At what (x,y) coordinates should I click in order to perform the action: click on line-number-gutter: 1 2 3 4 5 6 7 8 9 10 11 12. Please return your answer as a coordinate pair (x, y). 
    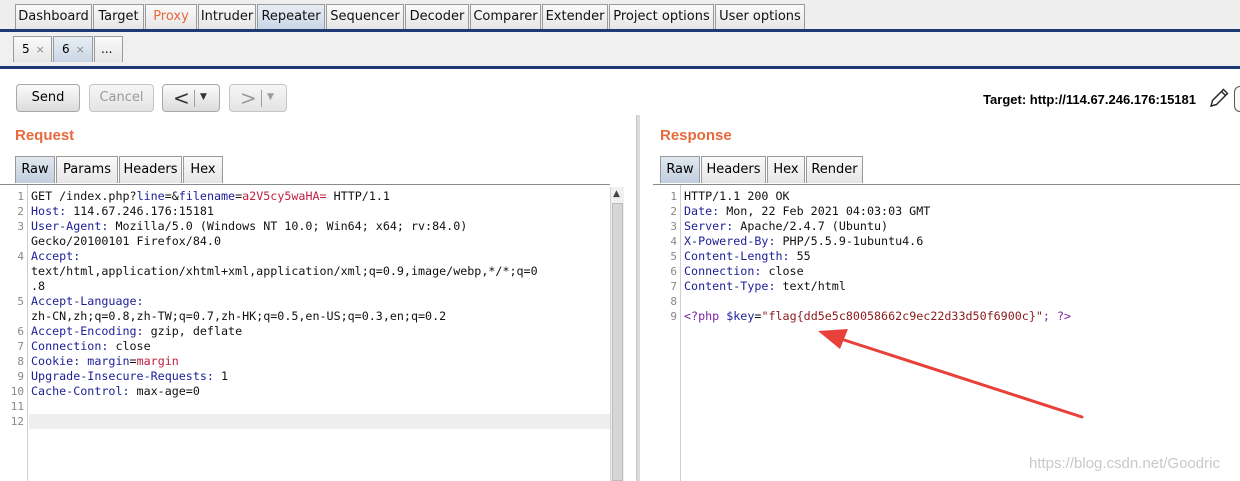
    Looking at the image, I should click on (14, 333).